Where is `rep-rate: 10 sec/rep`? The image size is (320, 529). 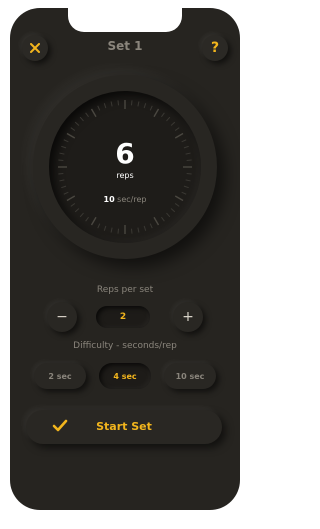 rep-rate: 10 sec/rep is located at coordinates (125, 199).